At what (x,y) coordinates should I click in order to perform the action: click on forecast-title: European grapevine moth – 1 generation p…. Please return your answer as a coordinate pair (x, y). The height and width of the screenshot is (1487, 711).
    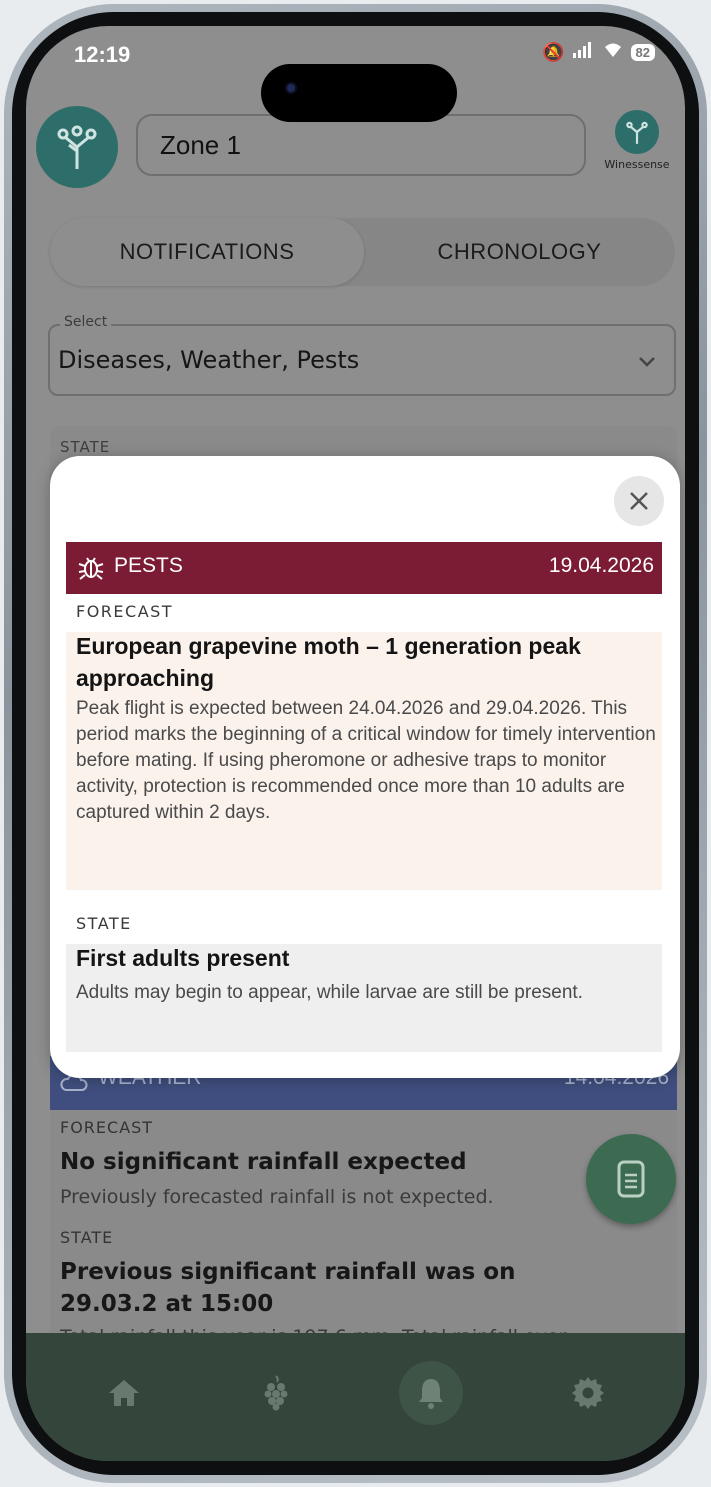
    Looking at the image, I should click on (328, 662).